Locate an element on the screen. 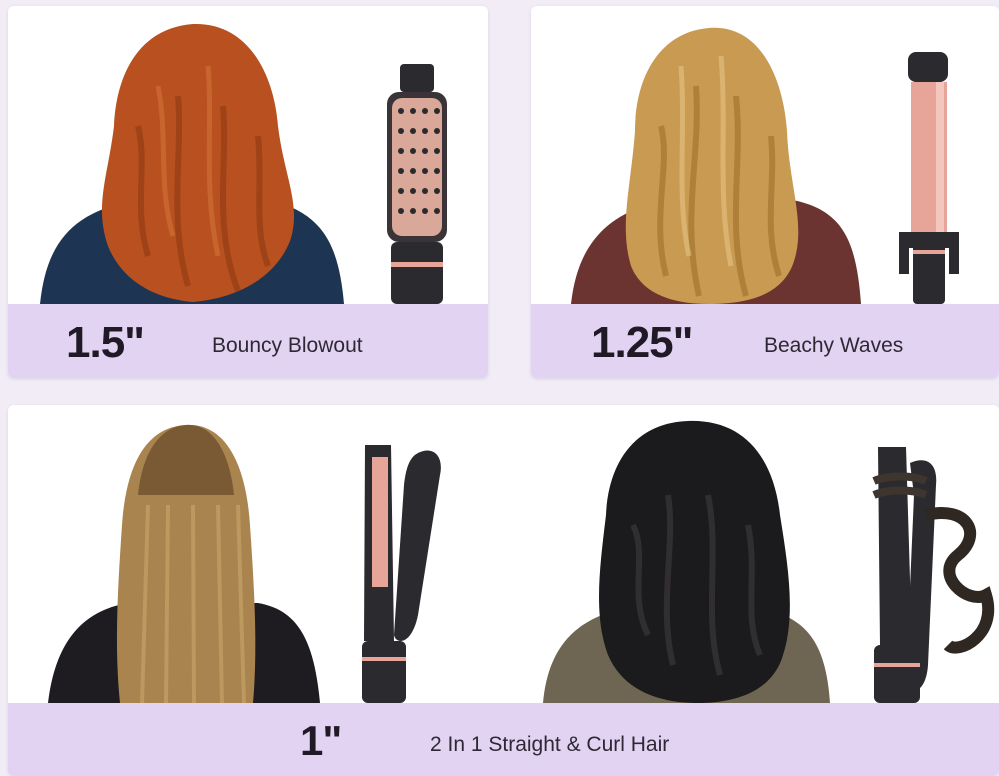  label-bar: 1" 2 In 1 Straight & Curl Hair is located at coordinates (503, 739).